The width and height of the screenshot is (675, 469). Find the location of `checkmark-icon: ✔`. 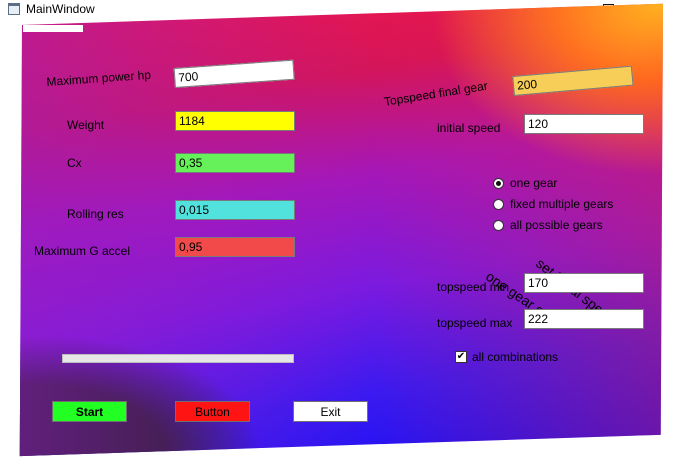

checkmark-icon: ✔ is located at coordinates (461, 357).